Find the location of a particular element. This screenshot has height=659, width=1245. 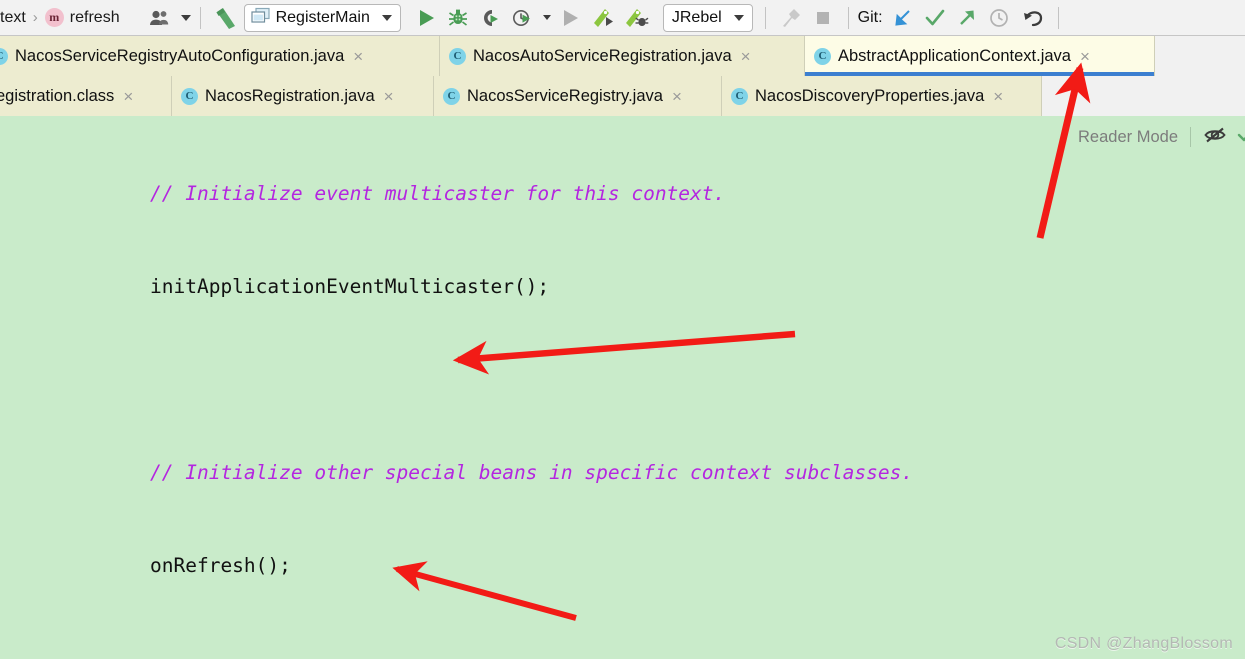

stop-icon is located at coordinates (823, 18).